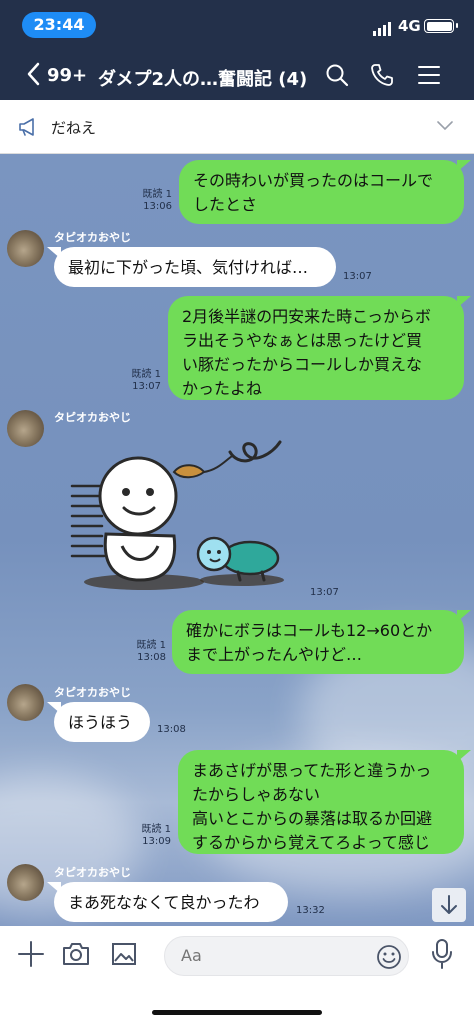 This screenshot has width=474, height=1024. I want to click on back-unread-count: 99+, so click(67, 75).